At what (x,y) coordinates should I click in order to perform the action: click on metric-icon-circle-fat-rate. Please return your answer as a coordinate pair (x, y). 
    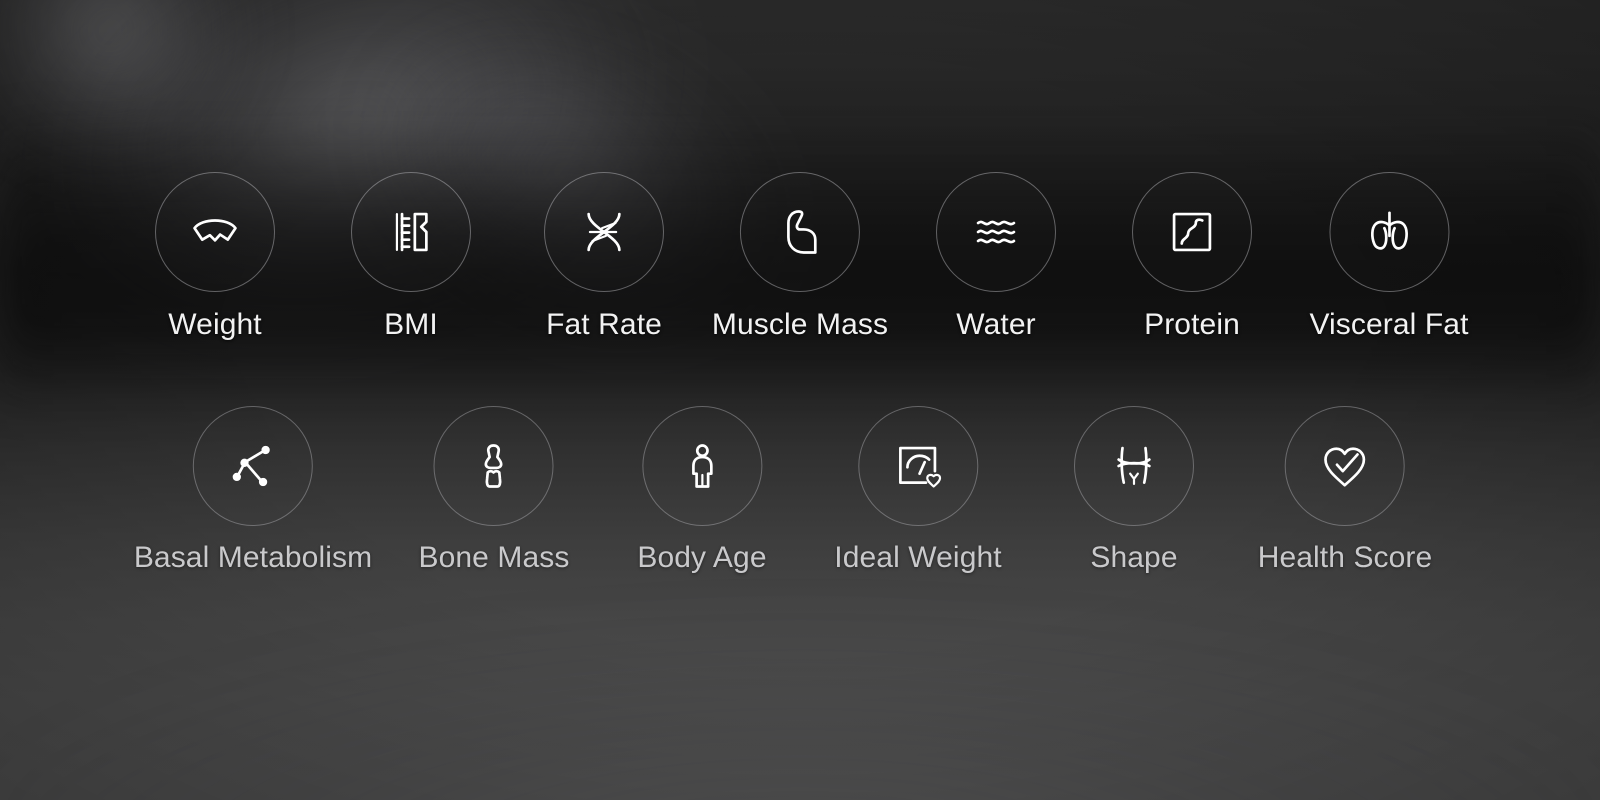
    Looking at the image, I should click on (604, 232).